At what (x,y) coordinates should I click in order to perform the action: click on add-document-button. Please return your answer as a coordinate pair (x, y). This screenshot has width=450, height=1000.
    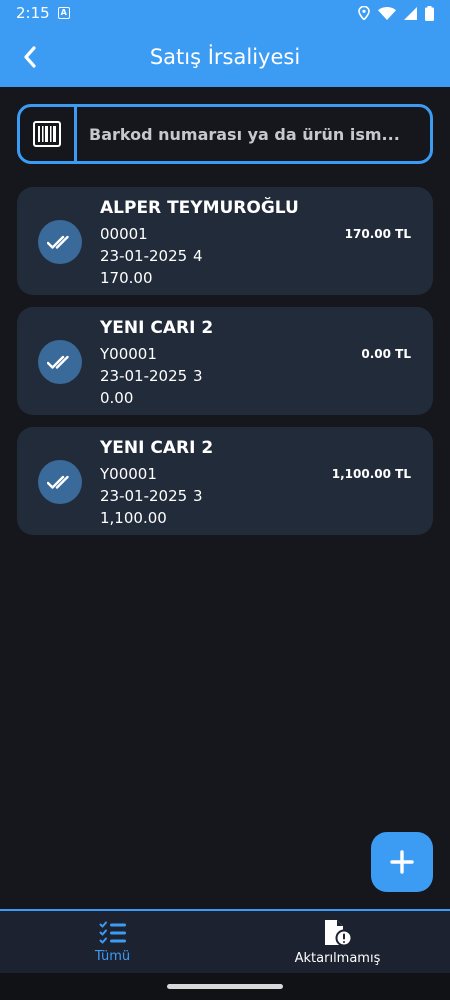
    Looking at the image, I should click on (402, 862).